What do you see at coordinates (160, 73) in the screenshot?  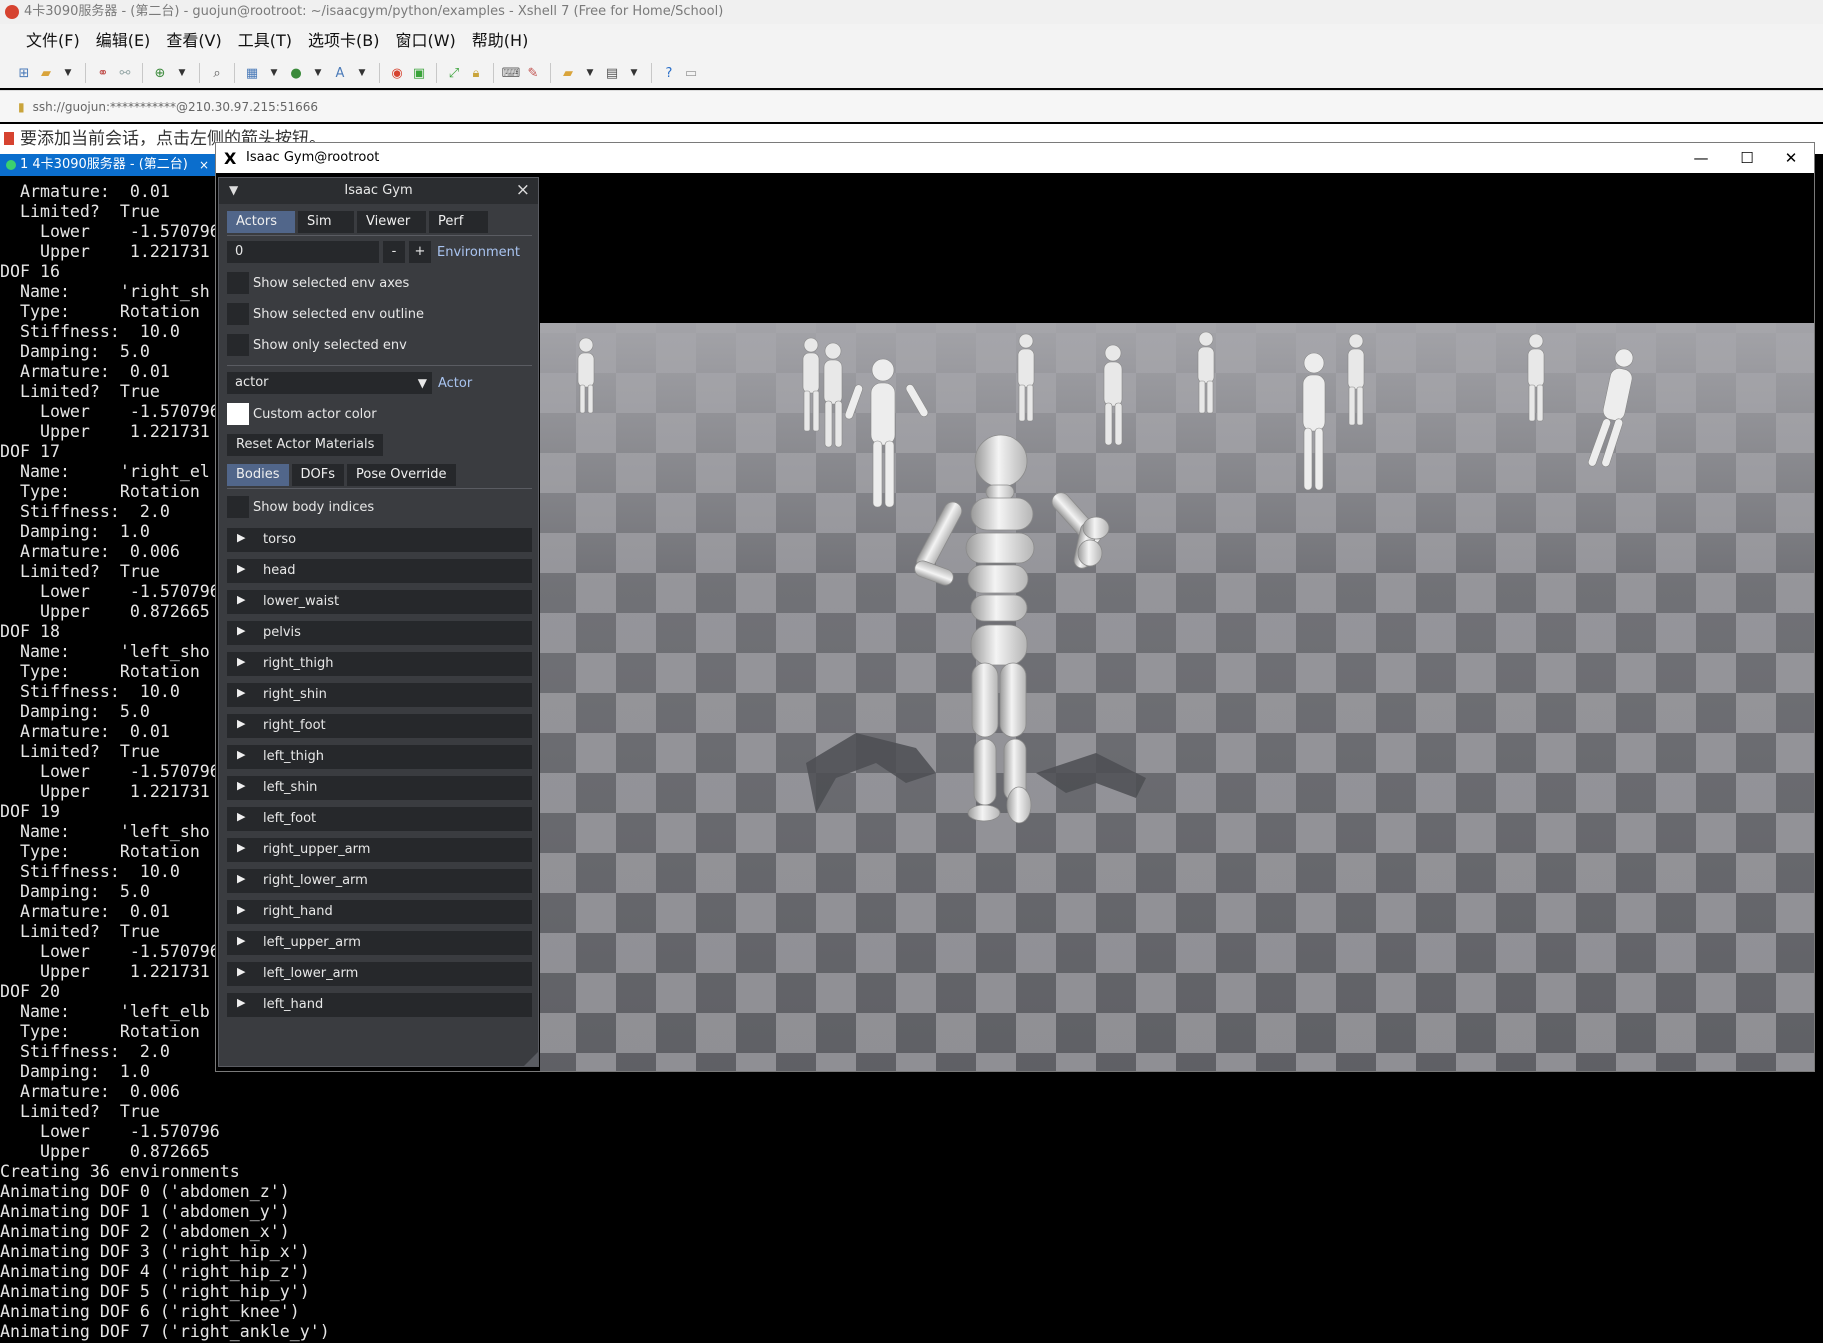 I see `new-tab-icon: ⊕` at bounding box center [160, 73].